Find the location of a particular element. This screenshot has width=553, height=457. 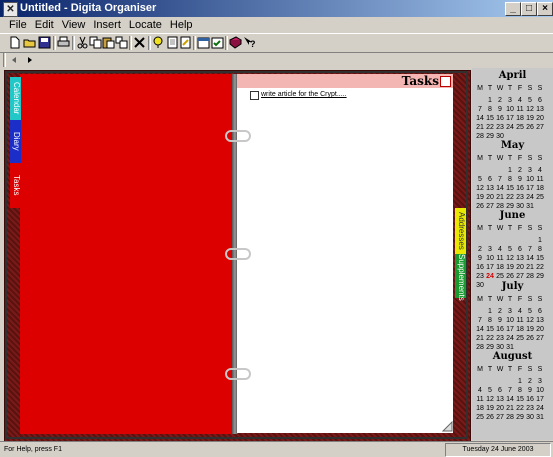

help-icon: ? is located at coordinates (249, 42).